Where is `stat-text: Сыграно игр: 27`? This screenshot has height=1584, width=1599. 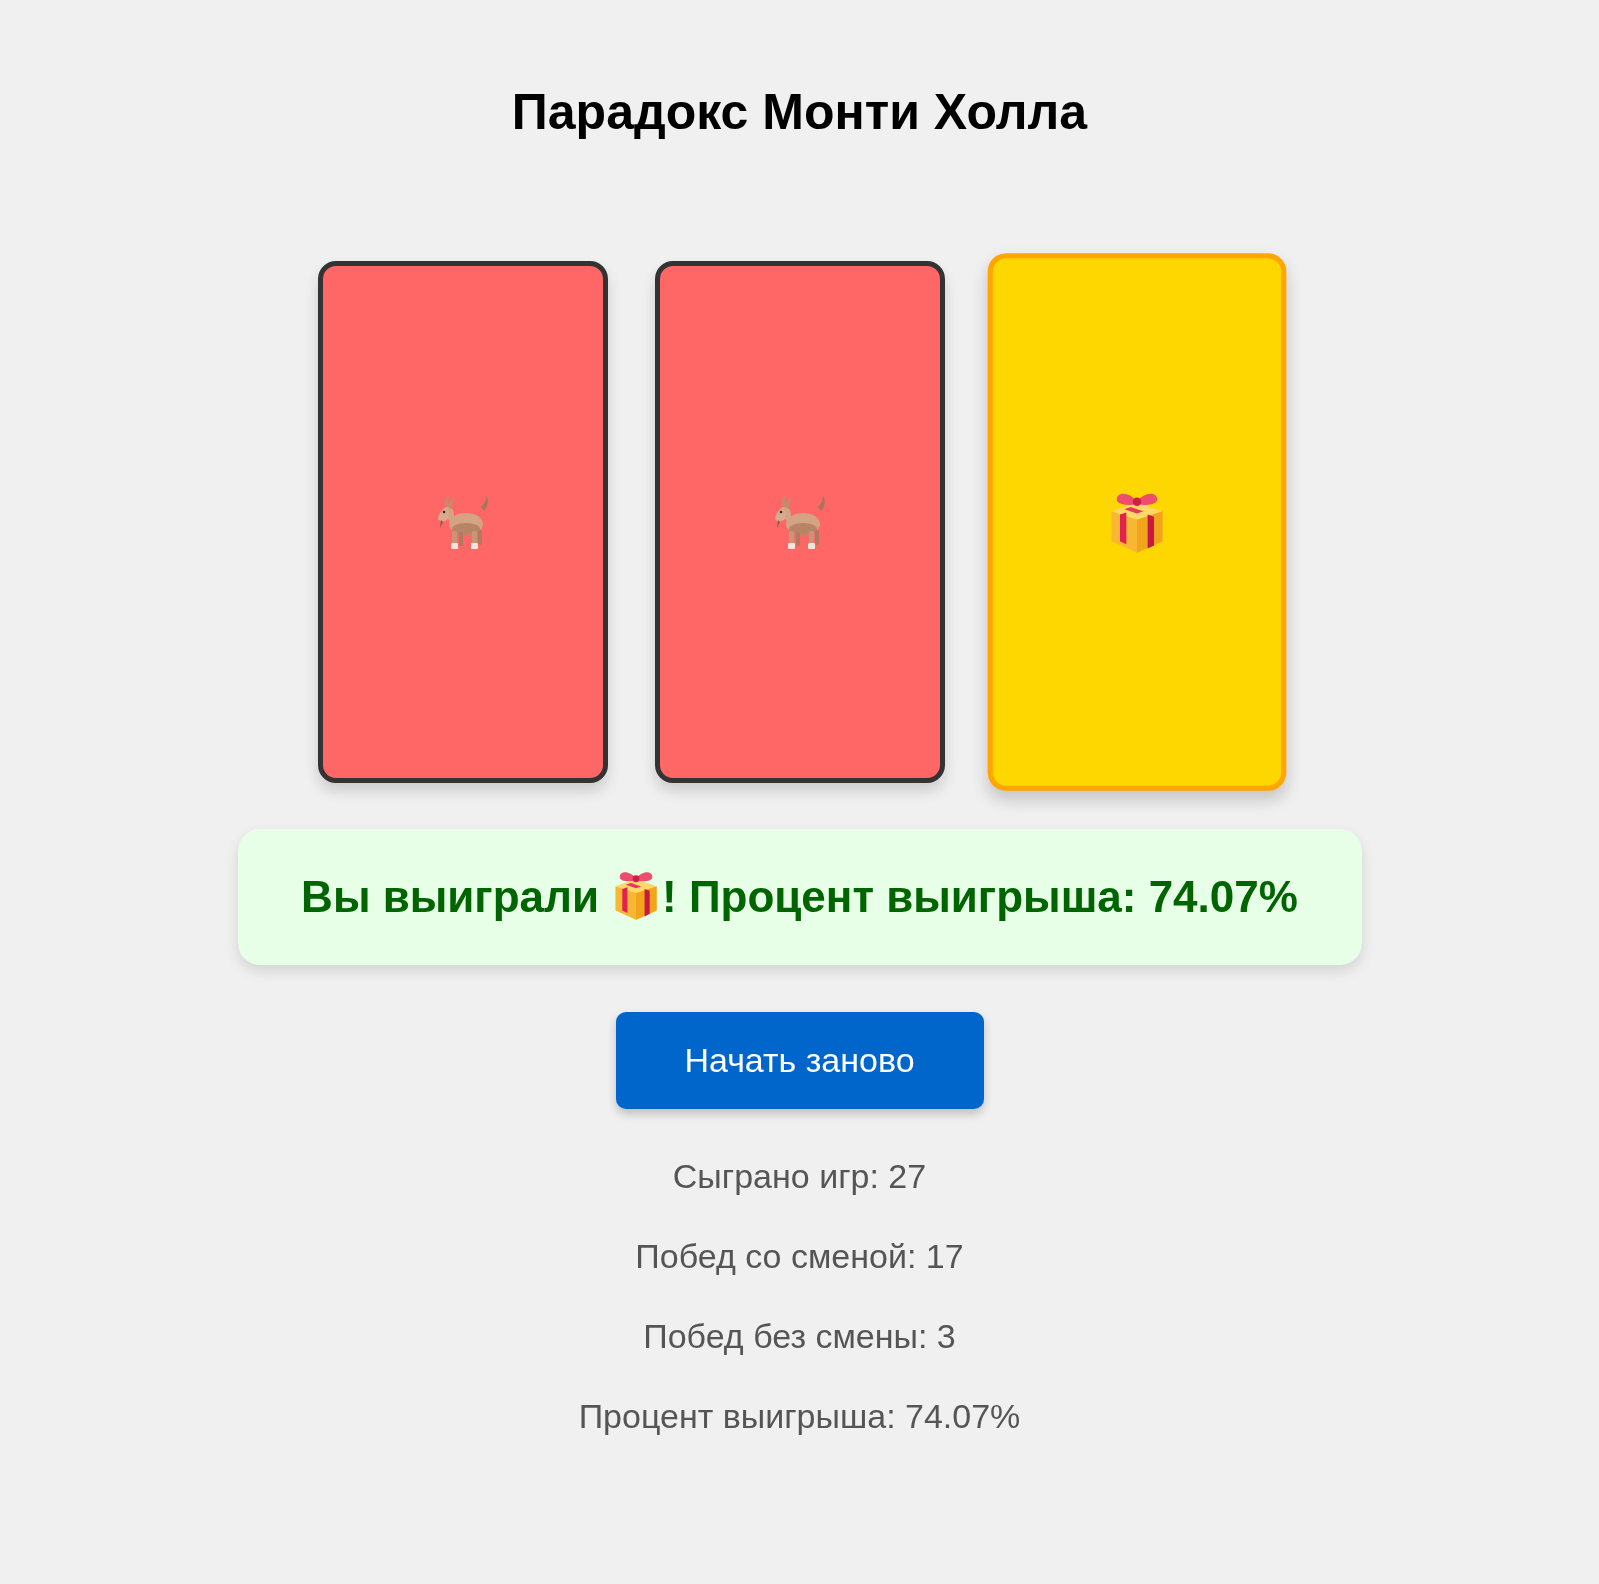
stat-text: Сыграно игр: 27 is located at coordinates (799, 1176).